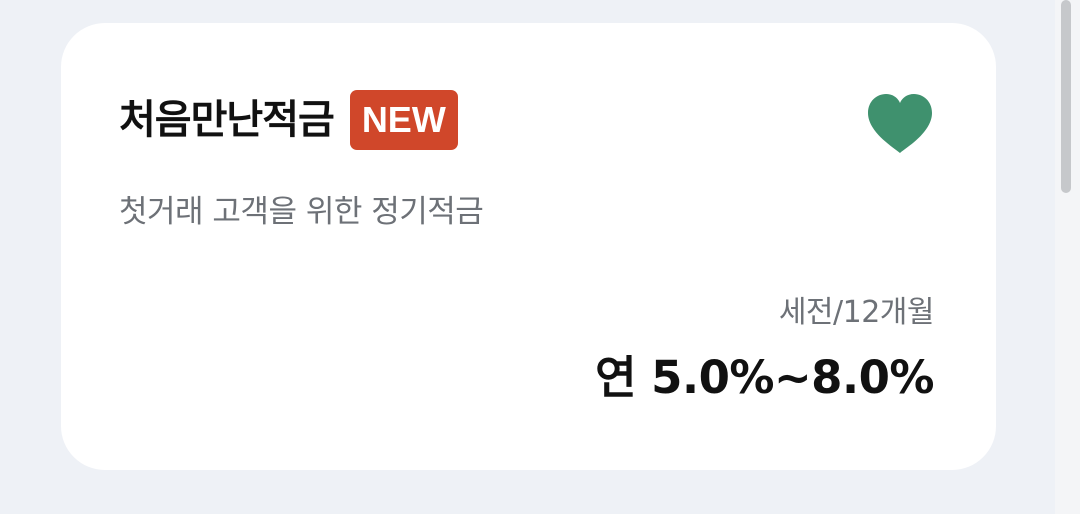 The width and height of the screenshot is (1080, 514). Describe the element at coordinates (1067, 257) in the screenshot. I see `scrollbar` at that location.